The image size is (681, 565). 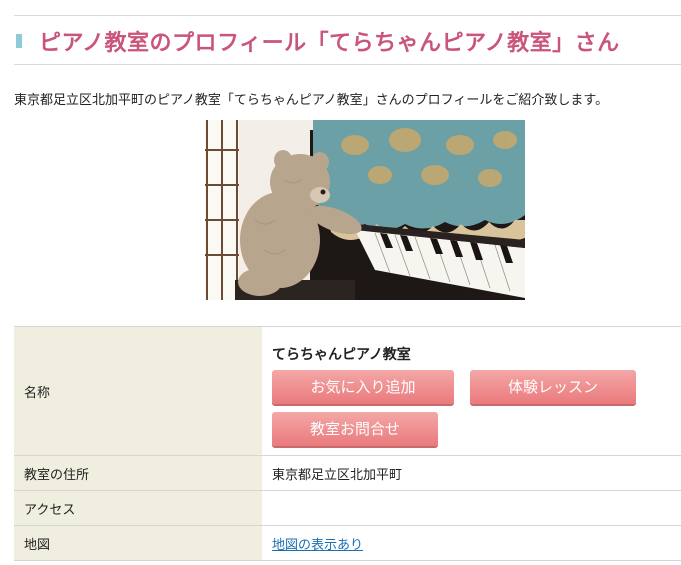 I want to click on access-label: アクセス, so click(x=138, y=508).